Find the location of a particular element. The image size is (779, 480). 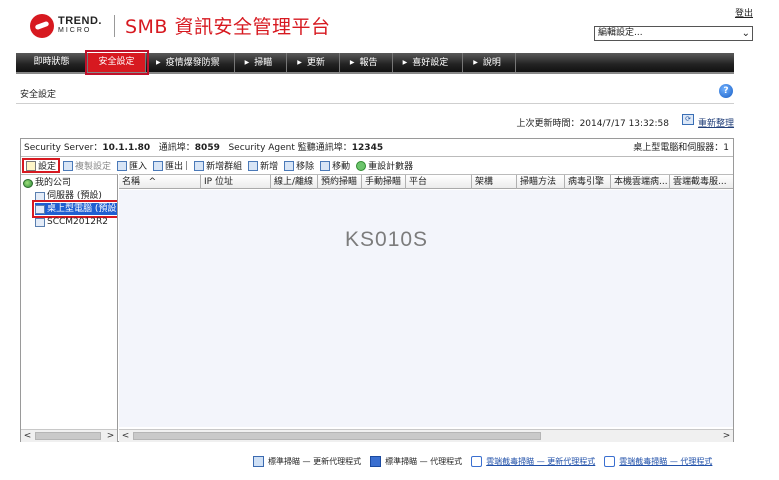

trend-micro-logo: TREND. MICRO SMB 資訊安全管理平台 is located at coordinates (180, 25).